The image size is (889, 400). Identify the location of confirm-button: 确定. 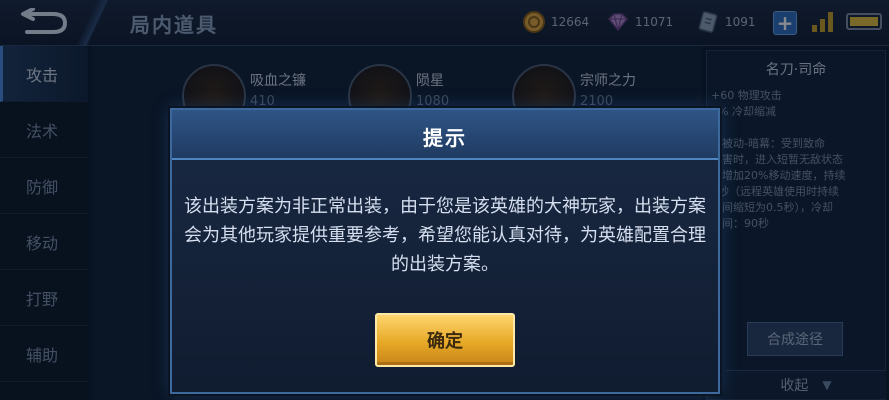
(445, 340).